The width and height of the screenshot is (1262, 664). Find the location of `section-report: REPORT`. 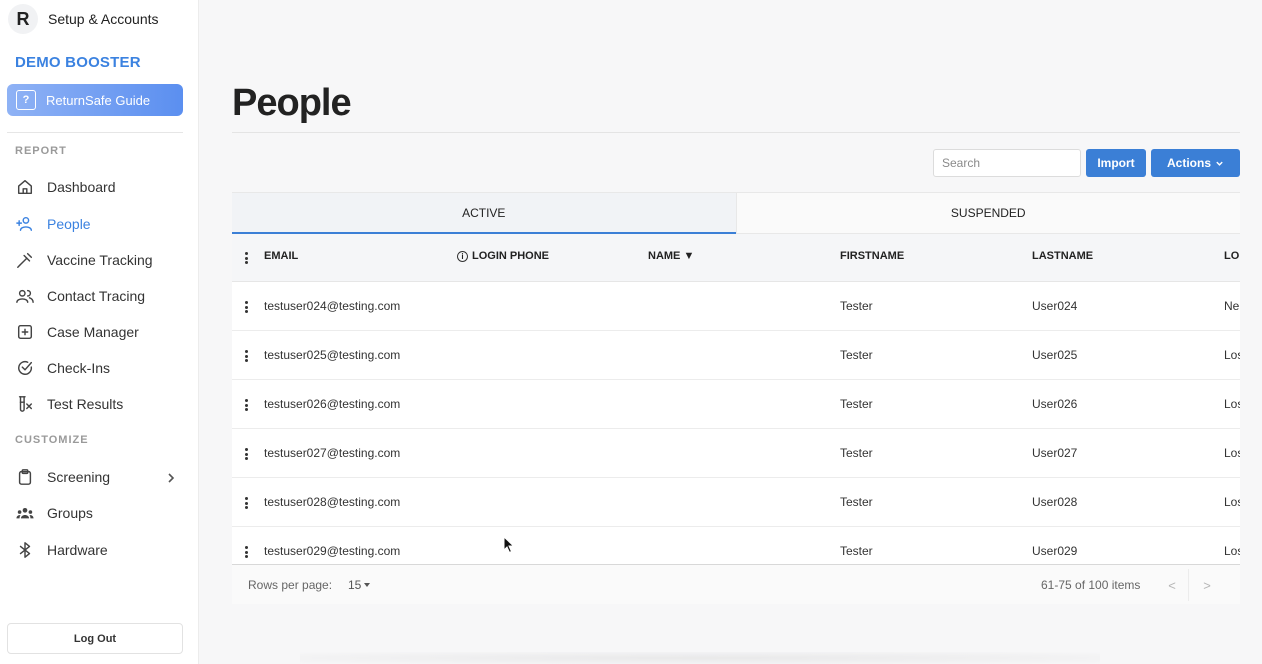

section-report: REPORT is located at coordinates (41, 151).